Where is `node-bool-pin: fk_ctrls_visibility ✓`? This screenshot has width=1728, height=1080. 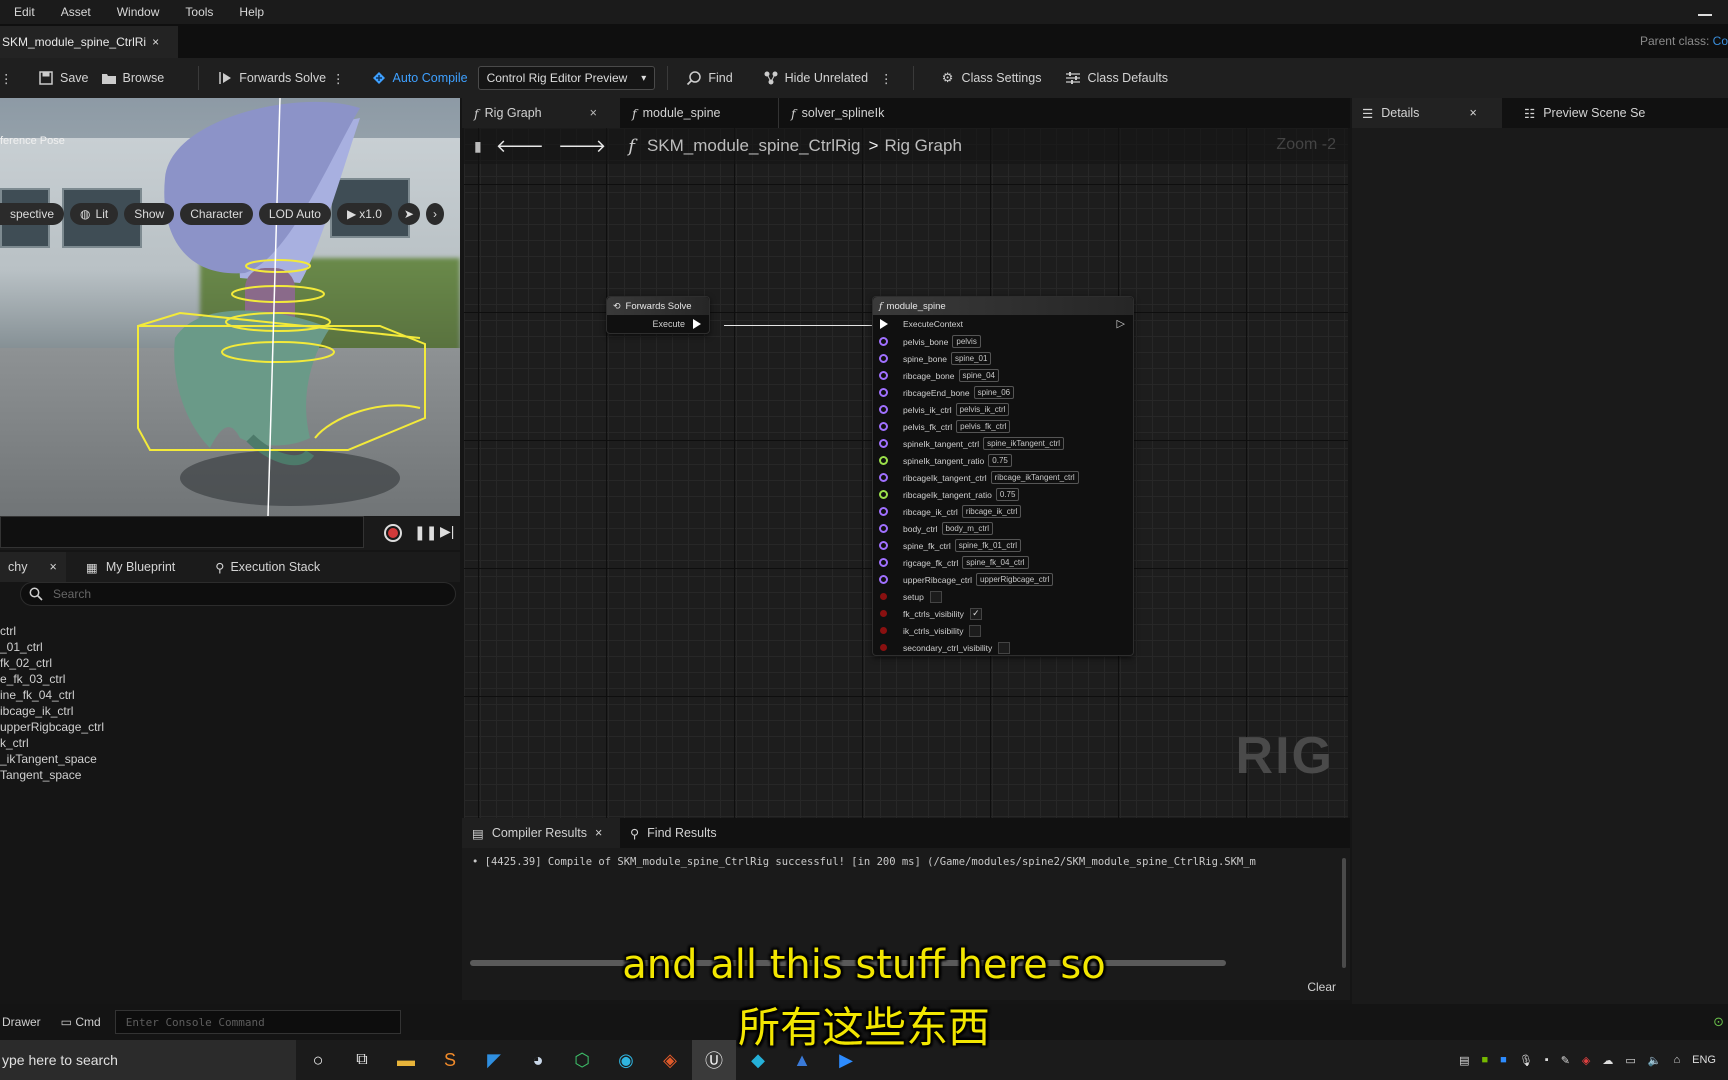 node-bool-pin: fk_ctrls_visibility ✓ is located at coordinates (1003, 613).